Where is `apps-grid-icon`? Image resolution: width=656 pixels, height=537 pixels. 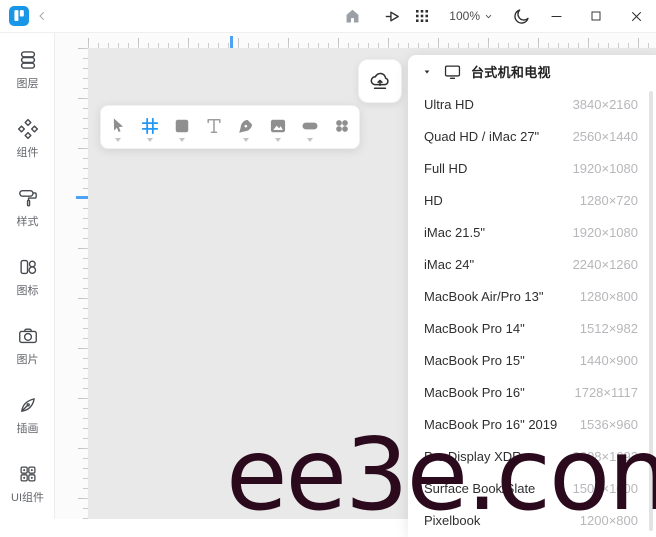 apps-grid-icon is located at coordinates (422, 16).